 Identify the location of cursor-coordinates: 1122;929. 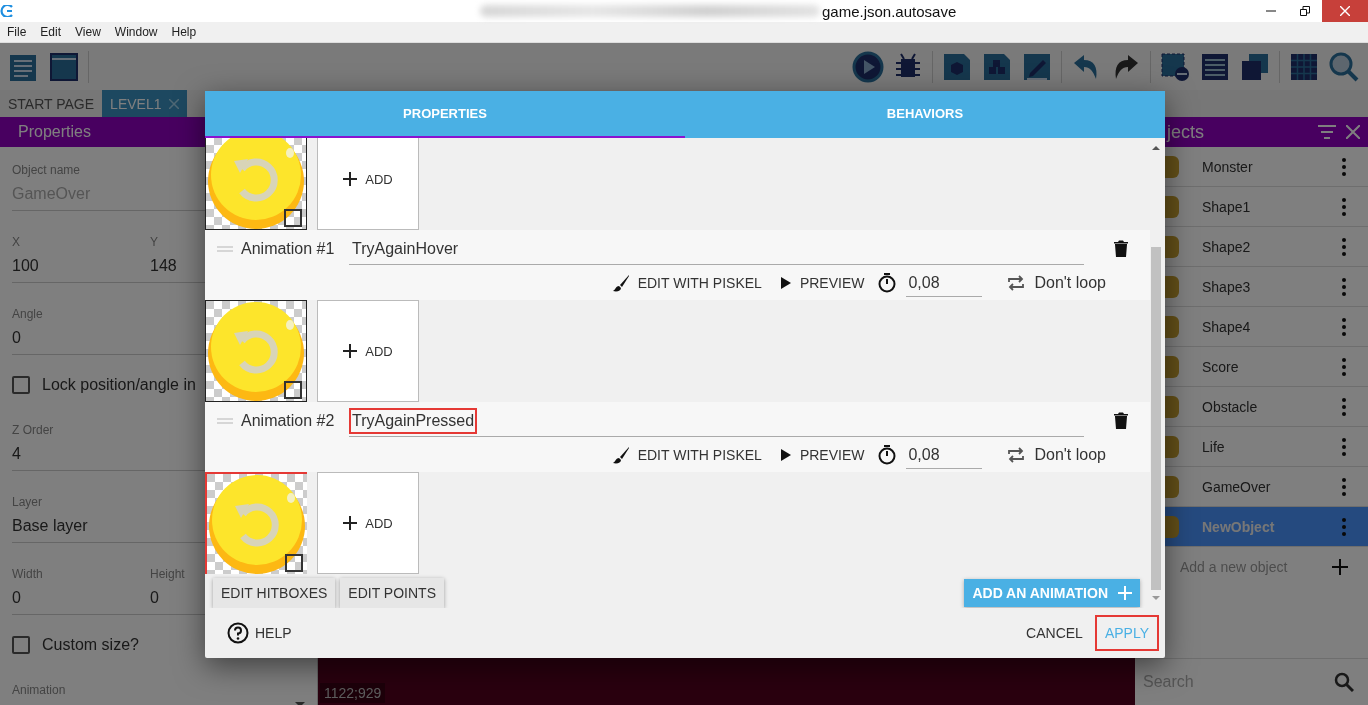
(353, 693).